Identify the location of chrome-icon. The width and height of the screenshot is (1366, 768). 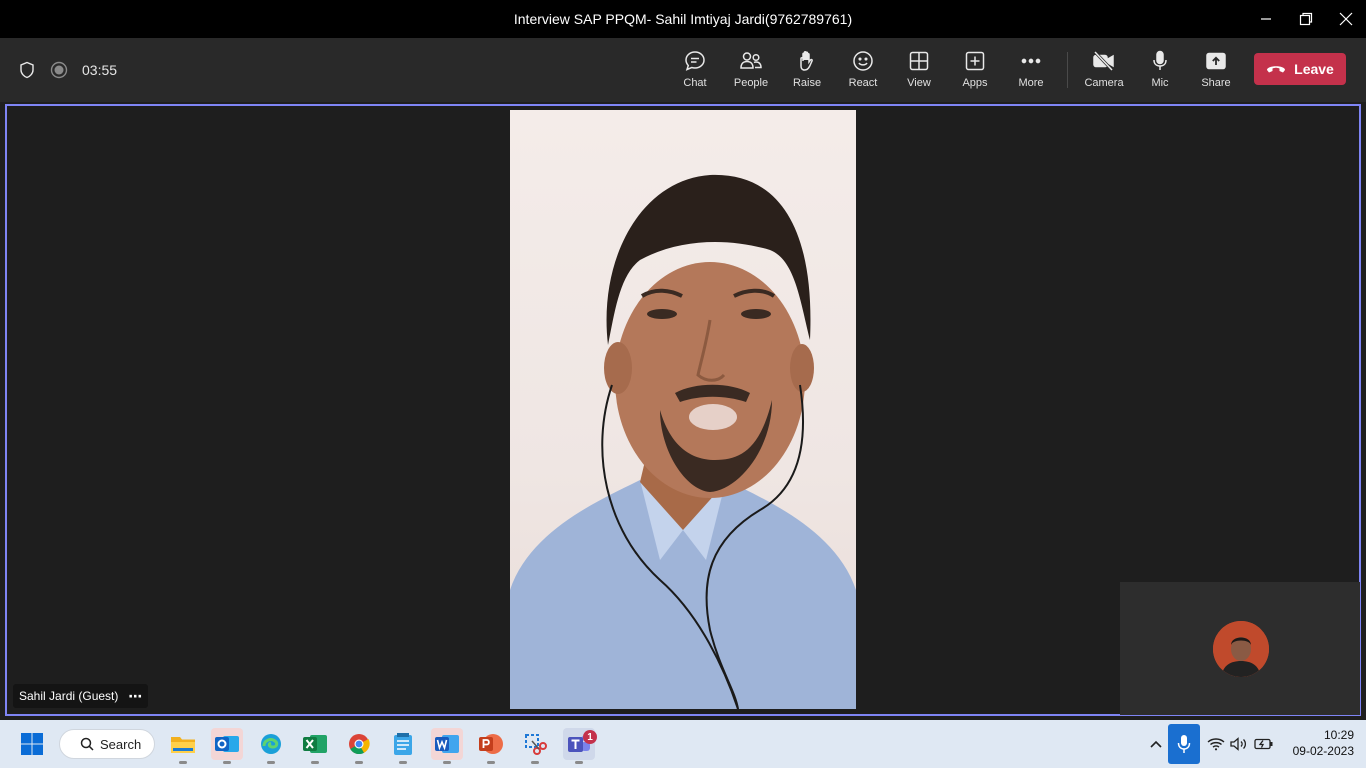
(359, 744).